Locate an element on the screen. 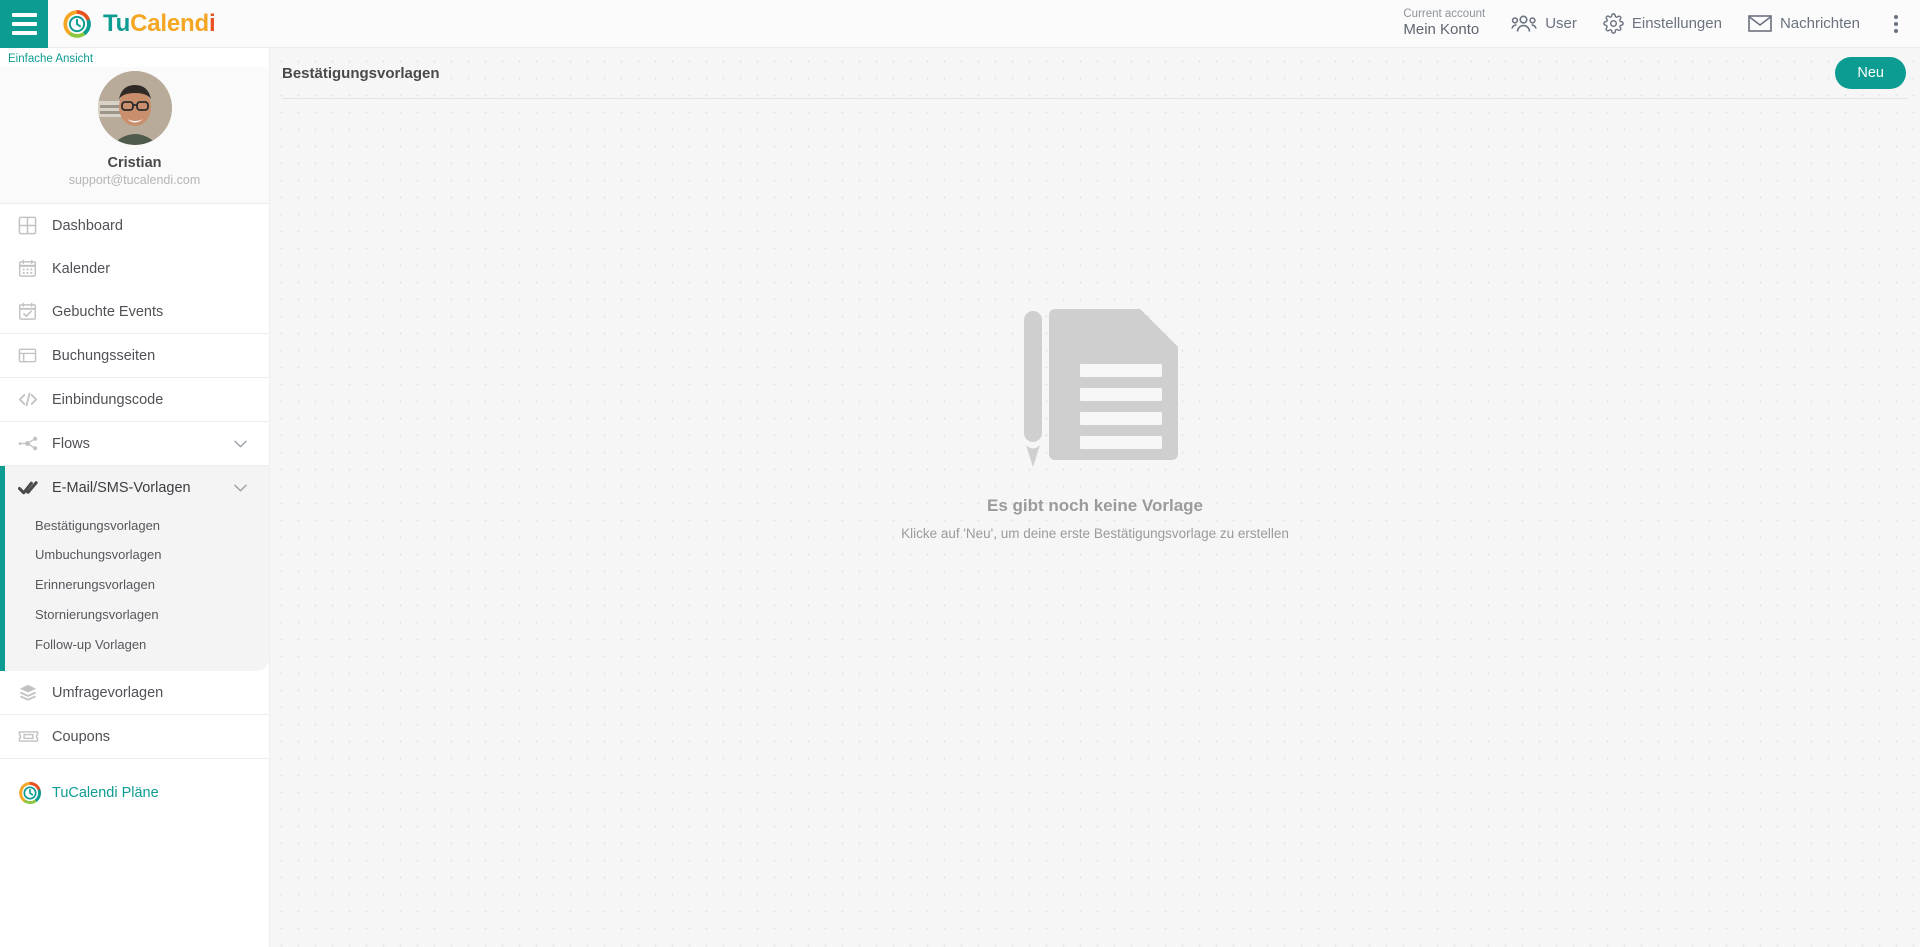 The image size is (1920, 947). sidebar-item-label: Dashboard is located at coordinates (87, 225).